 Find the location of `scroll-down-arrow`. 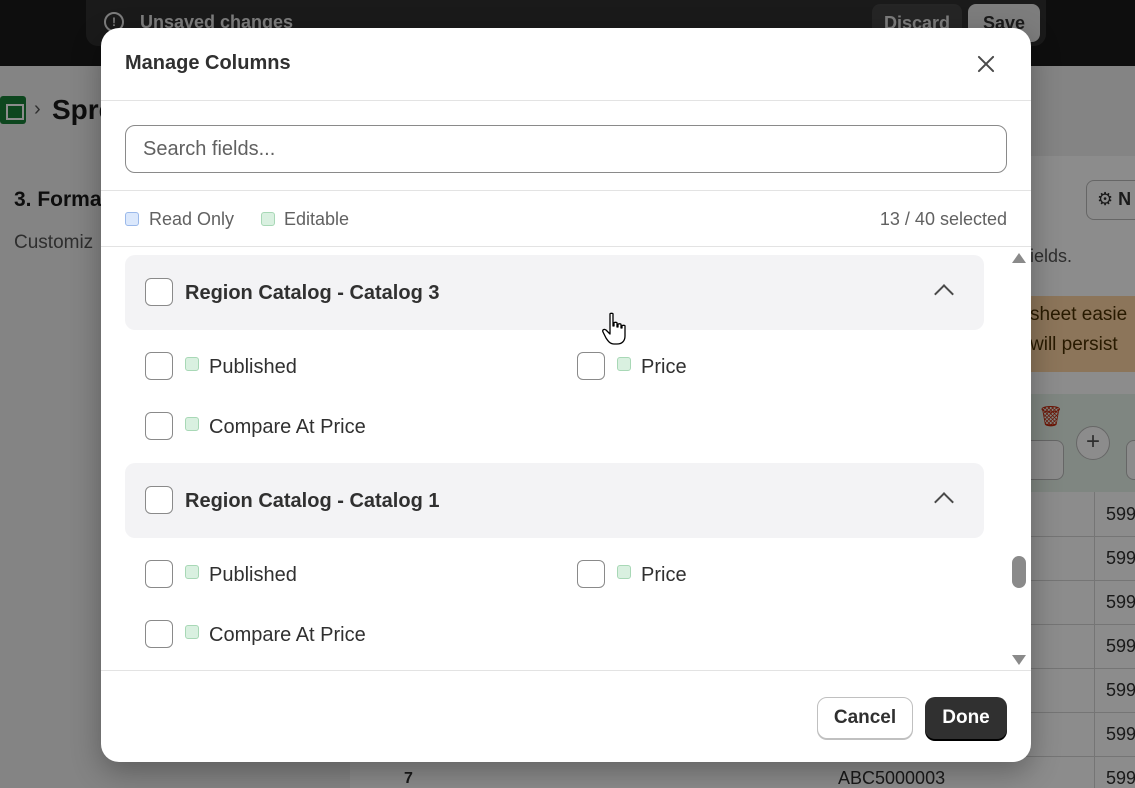

scroll-down-arrow is located at coordinates (1019, 660).